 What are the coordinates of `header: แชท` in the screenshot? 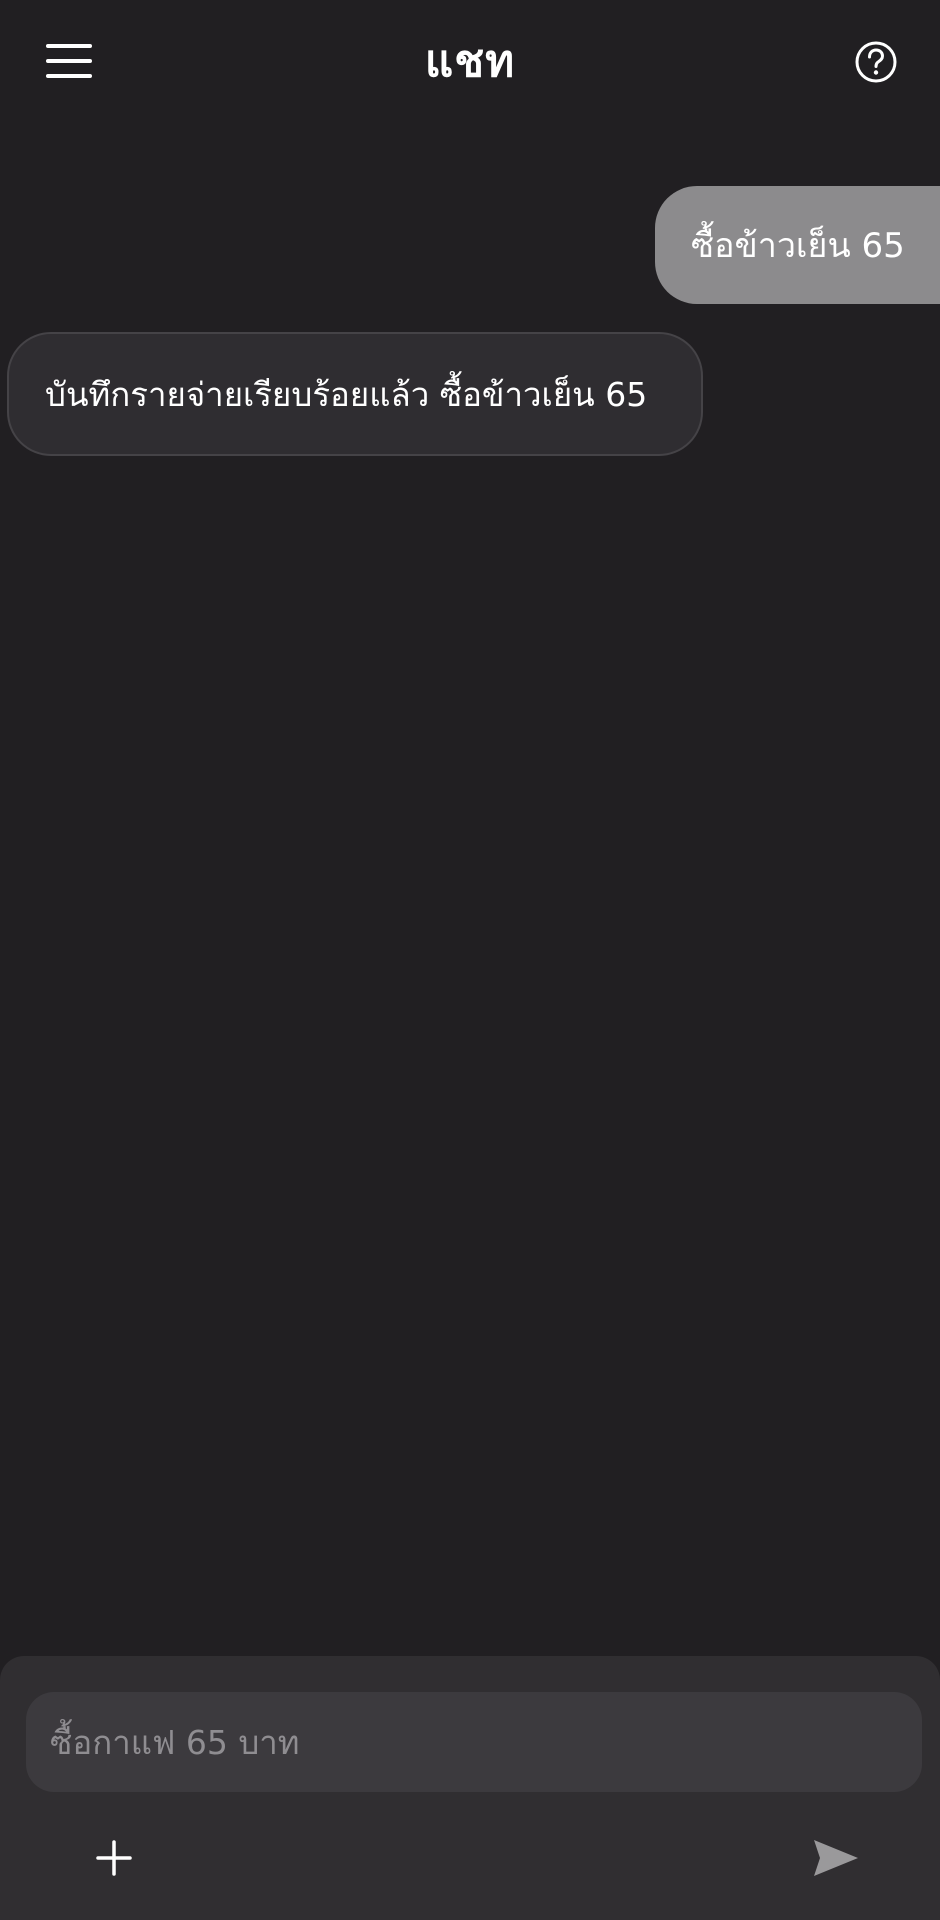 It's located at (470, 65).